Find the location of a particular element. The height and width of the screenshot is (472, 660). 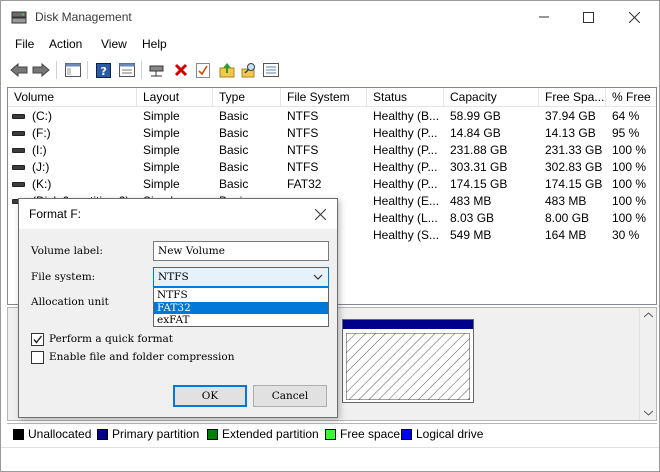

column-header-layout: Layout is located at coordinates (175, 97).